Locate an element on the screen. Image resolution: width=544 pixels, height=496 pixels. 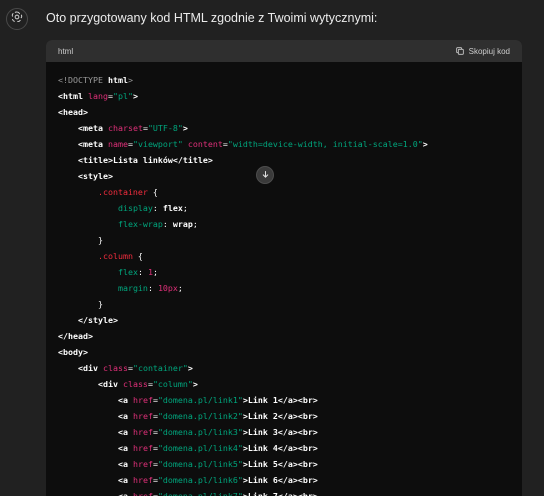
copy-code-button: Skopiuj kod is located at coordinates (482, 51).